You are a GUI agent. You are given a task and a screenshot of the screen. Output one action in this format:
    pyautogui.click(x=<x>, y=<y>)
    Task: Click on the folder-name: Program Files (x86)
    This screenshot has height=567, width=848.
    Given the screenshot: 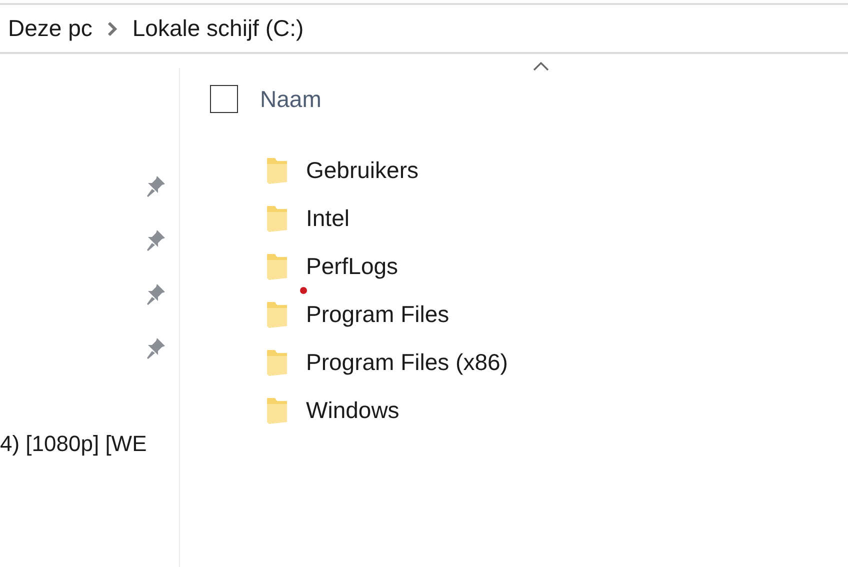 What is the action you would take?
    pyautogui.click(x=407, y=362)
    